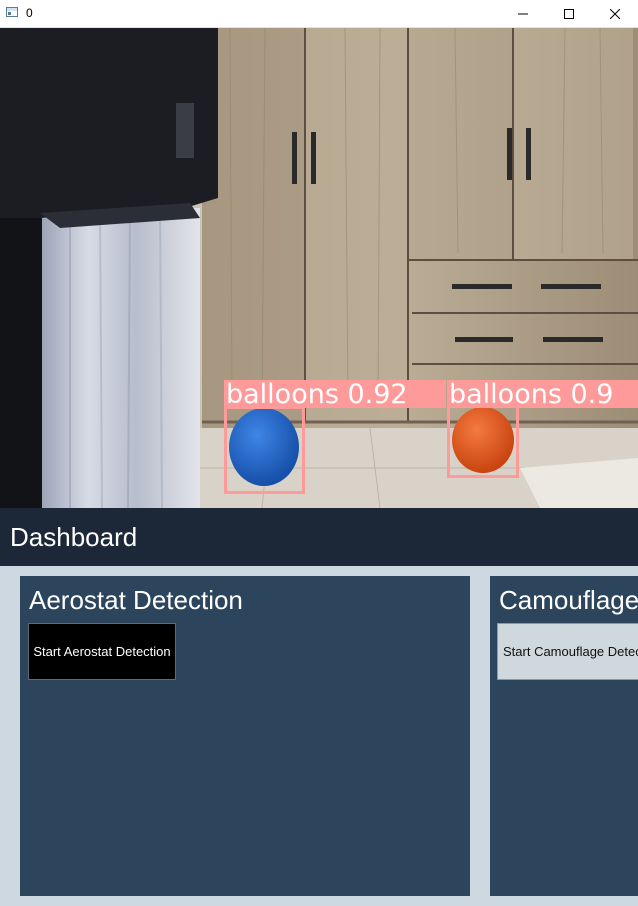 This screenshot has height=906, width=638. I want to click on panel-title: Aerostat Detection, so click(136, 600).